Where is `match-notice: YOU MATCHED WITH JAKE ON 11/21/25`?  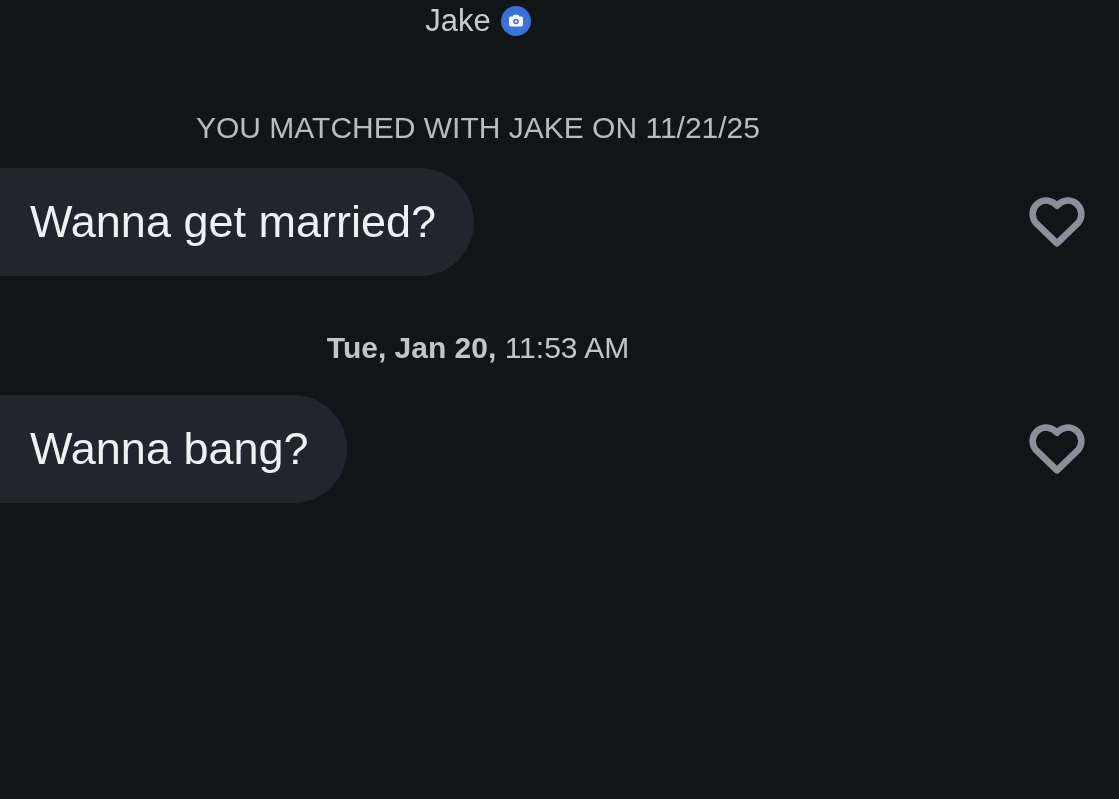 match-notice: YOU MATCHED WITH JAKE ON 11/21/25 is located at coordinates (478, 127).